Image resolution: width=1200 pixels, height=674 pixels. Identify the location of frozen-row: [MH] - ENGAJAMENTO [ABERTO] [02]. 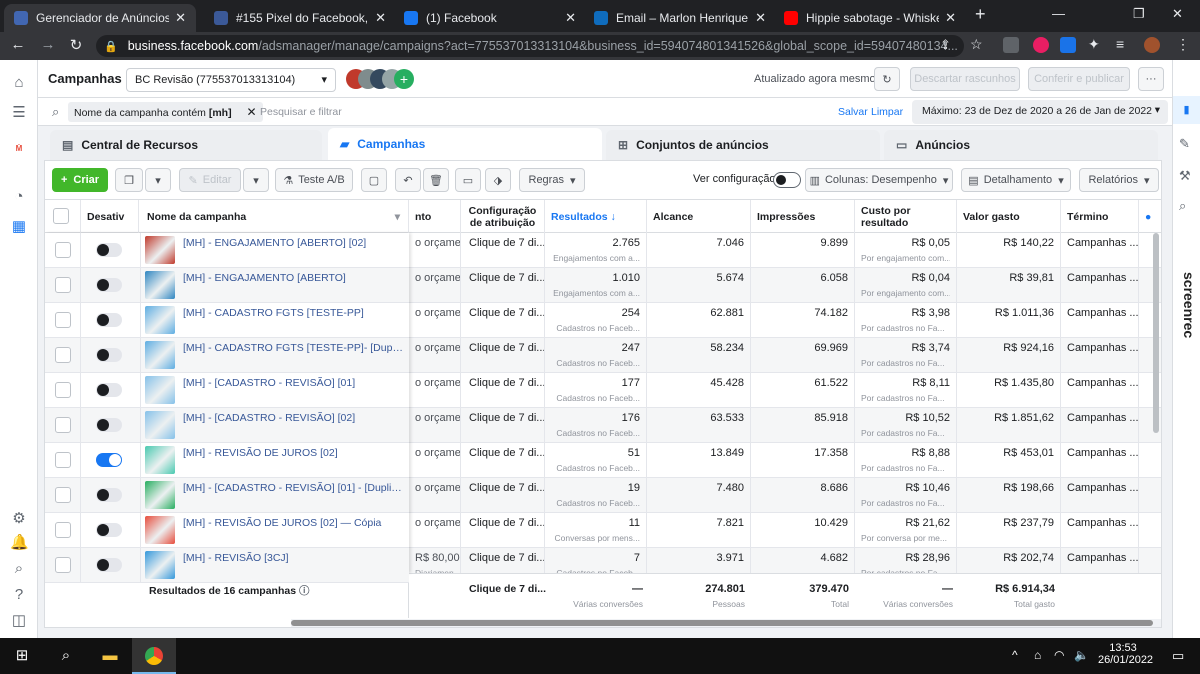
(227, 250).